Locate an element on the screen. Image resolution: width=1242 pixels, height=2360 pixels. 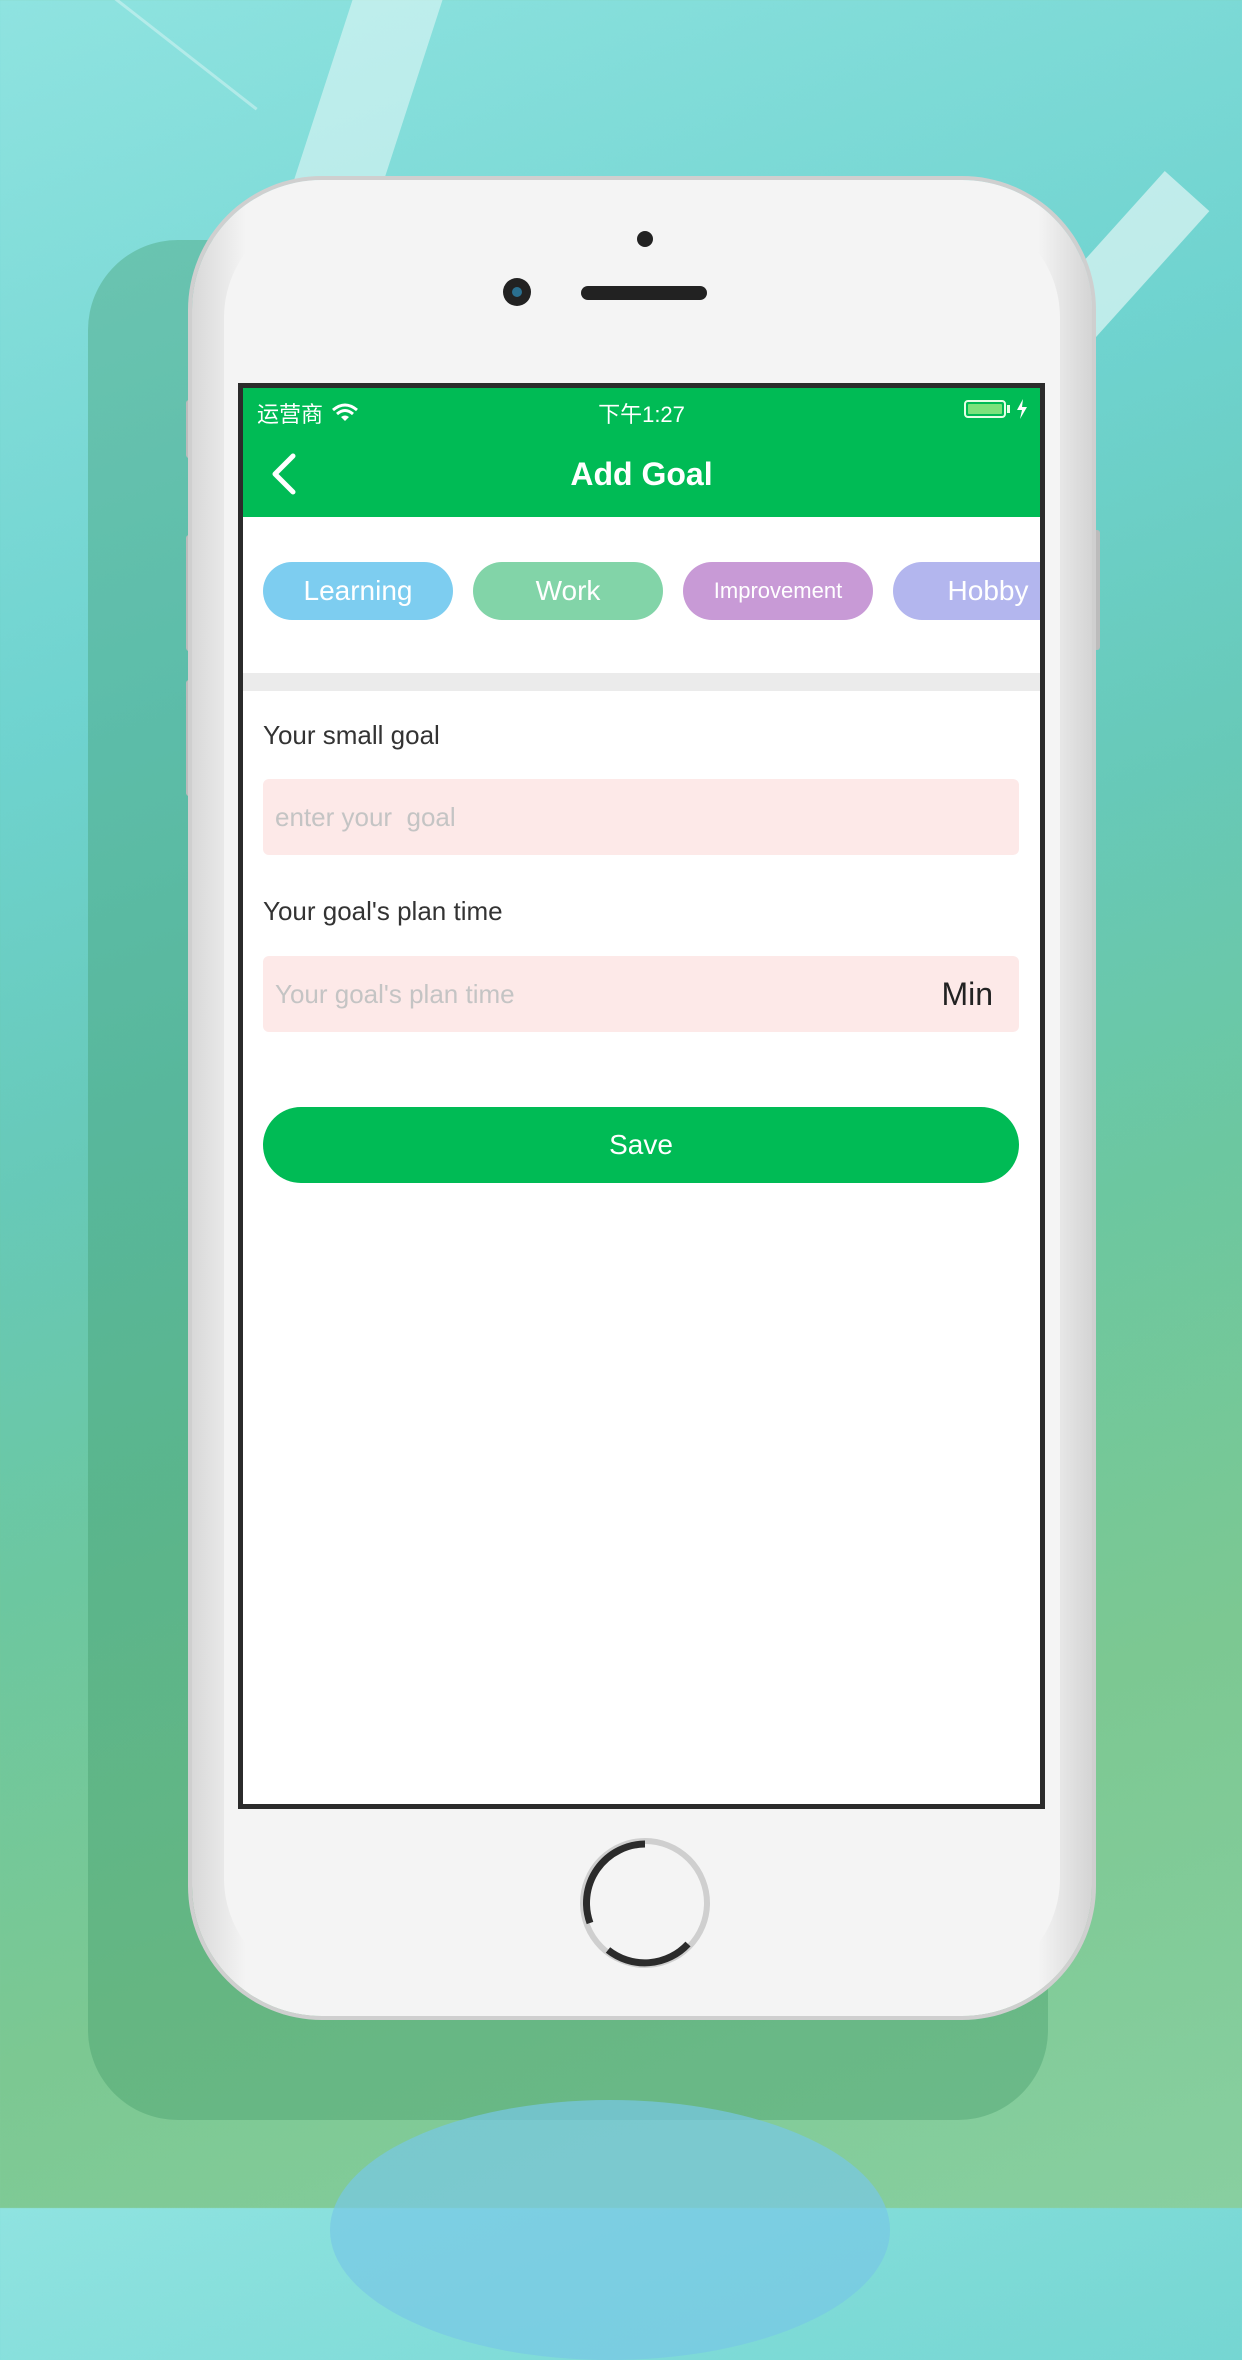
category-chip-learning: Learning is located at coordinates (358, 591).